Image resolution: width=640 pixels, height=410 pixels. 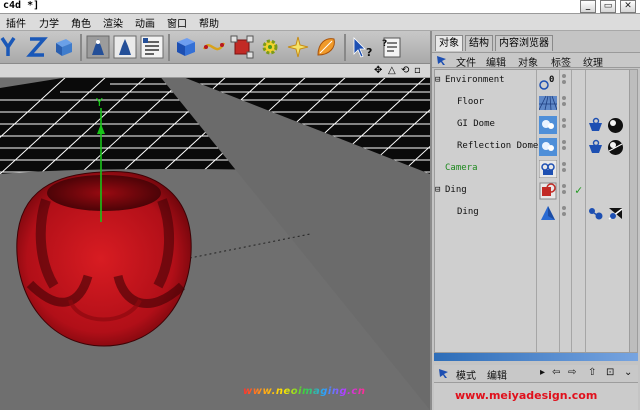 What do you see at coordinates (628, 372) in the screenshot?
I see `expand-icon: ⌄` at bounding box center [628, 372].